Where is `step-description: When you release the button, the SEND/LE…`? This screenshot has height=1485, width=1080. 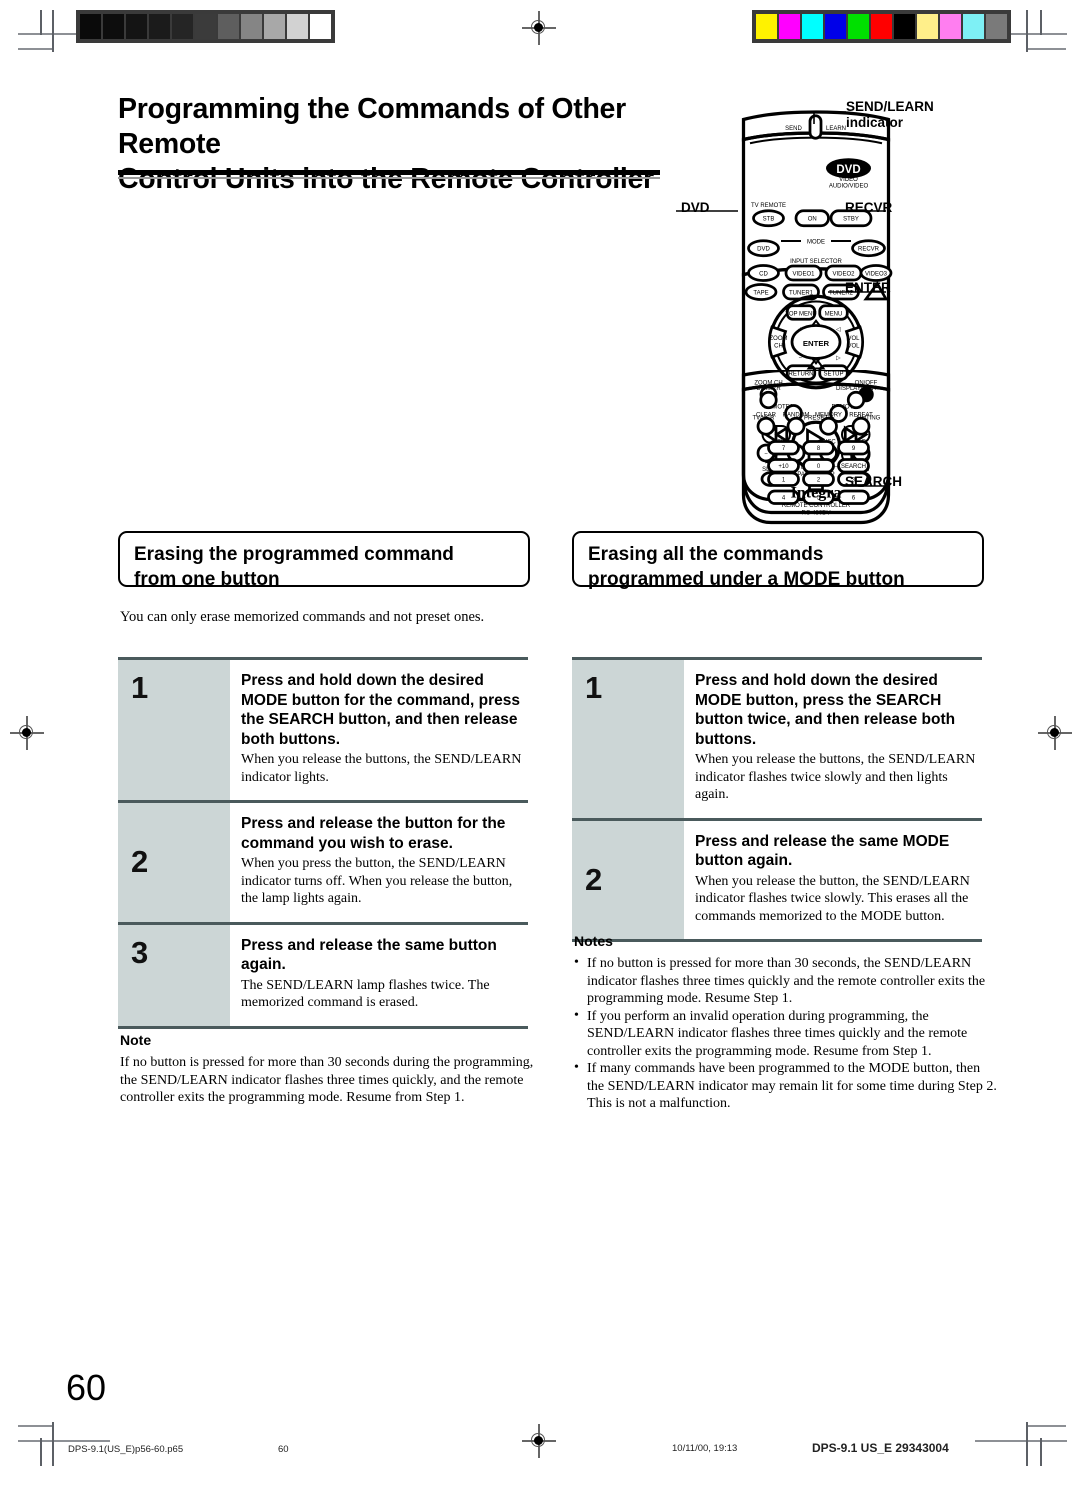
step-description: When you release the button, the SEND/LE… is located at coordinates (832, 898).